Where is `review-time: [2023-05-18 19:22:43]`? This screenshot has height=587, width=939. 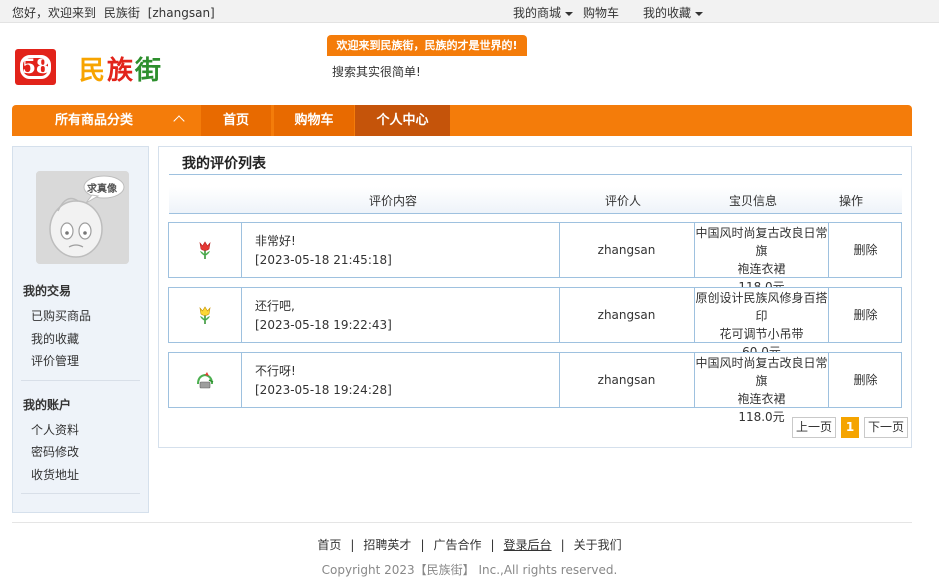
review-time: [2023-05-18 19:22:43] is located at coordinates (323, 325).